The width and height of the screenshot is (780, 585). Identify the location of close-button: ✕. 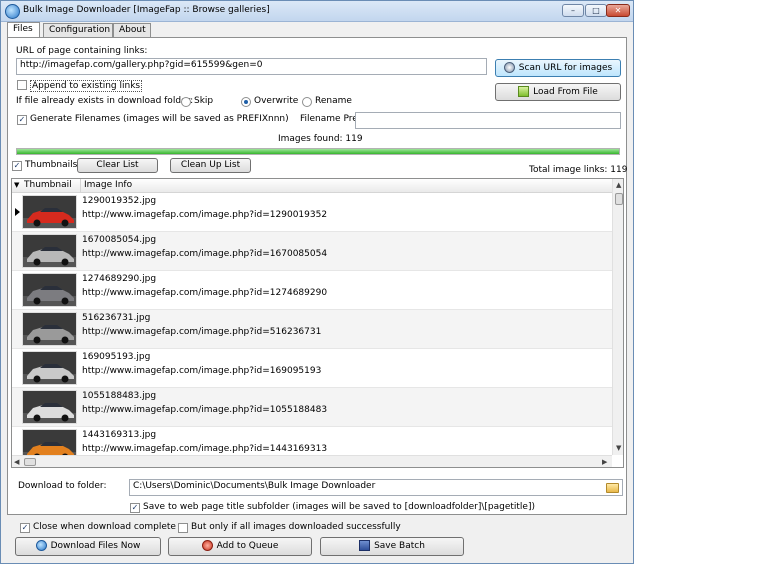
(618, 10).